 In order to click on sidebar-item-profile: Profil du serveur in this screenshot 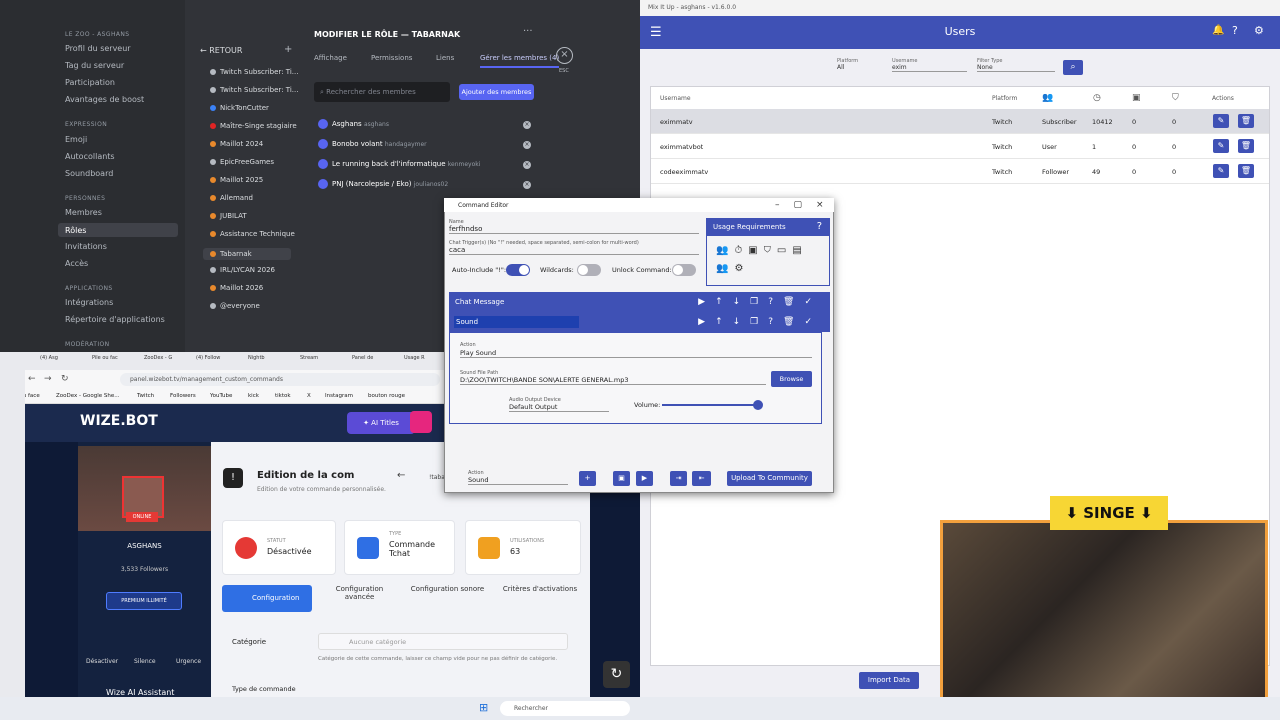, I will do `click(98, 48)`.